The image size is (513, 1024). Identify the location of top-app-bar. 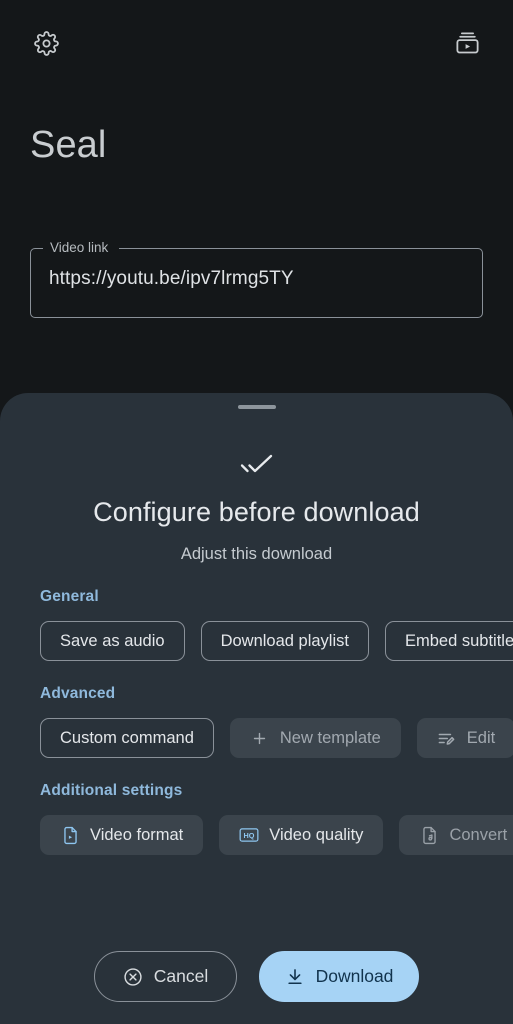
(256, 43).